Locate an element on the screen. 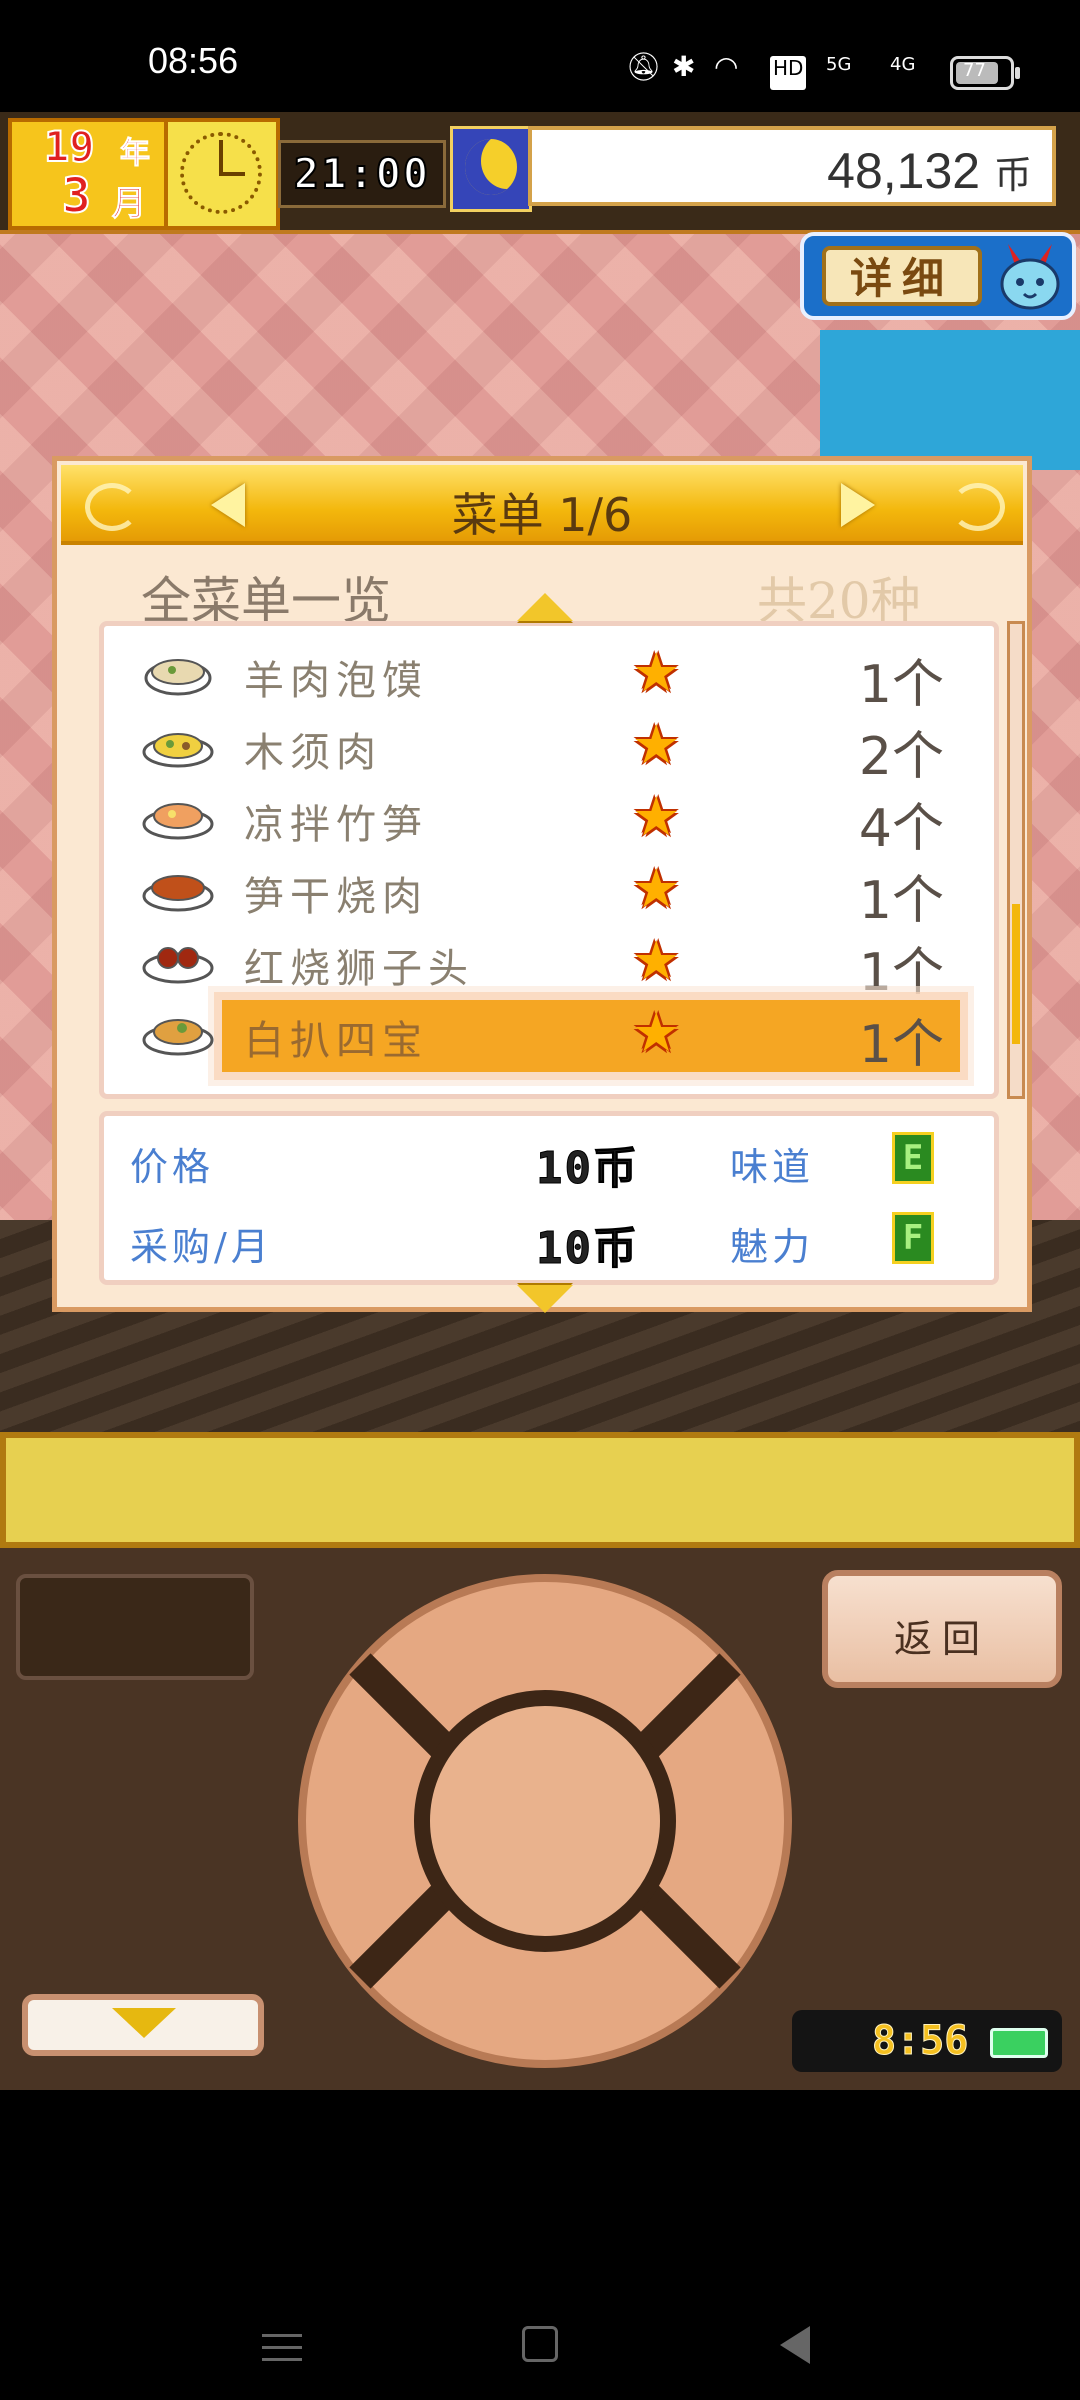  charm-grade: F is located at coordinates (913, 1238).